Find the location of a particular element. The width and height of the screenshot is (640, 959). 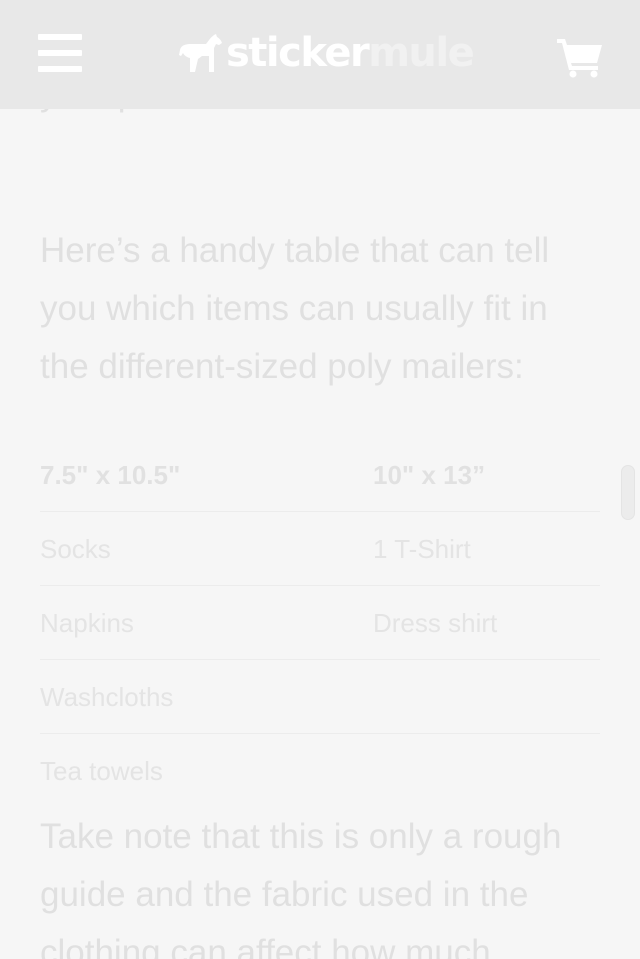

table-cell: Socks is located at coordinates (75, 549).